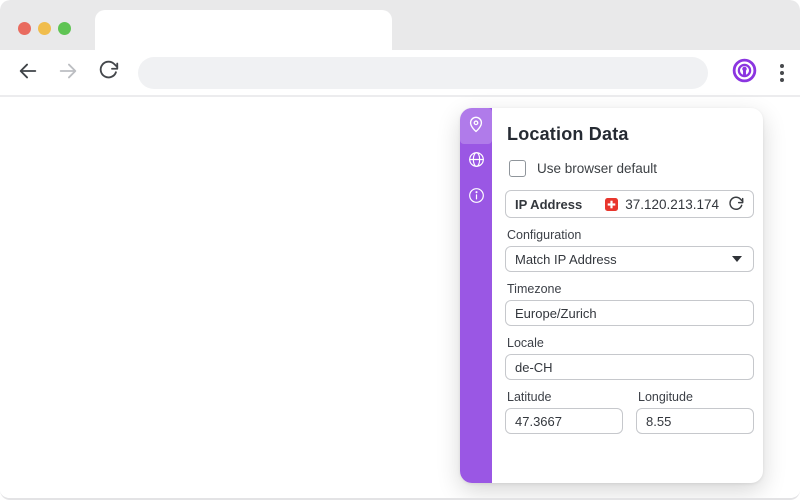  What do you see at coordinates (529, 397) in the screenshot?
I see `latitude-label: Latitude` at bounding box center [529, 397].